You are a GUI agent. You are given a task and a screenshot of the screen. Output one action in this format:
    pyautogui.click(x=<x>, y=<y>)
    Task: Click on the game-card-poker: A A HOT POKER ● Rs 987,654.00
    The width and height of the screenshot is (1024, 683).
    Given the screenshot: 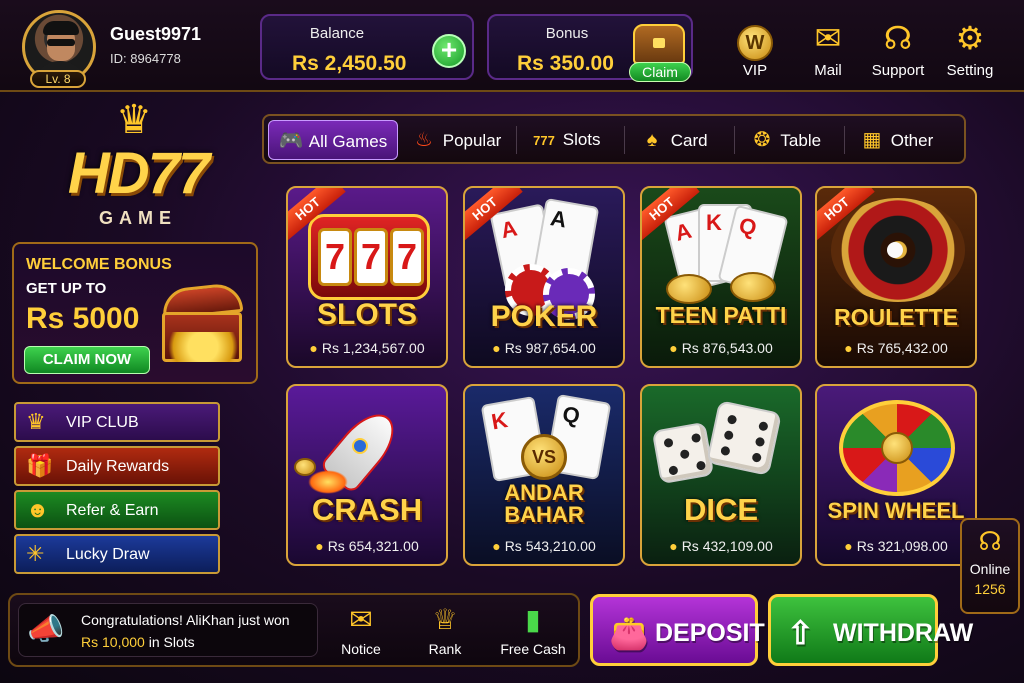 What is the action you would take?
    pyautogui.click(x=544, y=277)
    